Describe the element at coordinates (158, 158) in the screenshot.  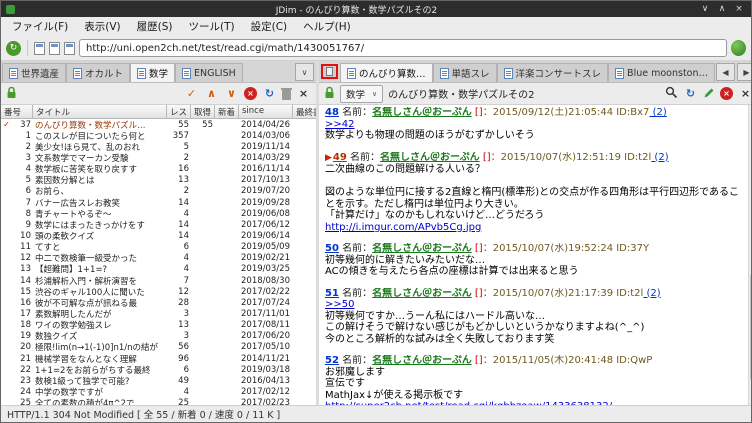
I see `table-row: 3 文系数学でマーカン受験 2 2014/03/29` at that location.